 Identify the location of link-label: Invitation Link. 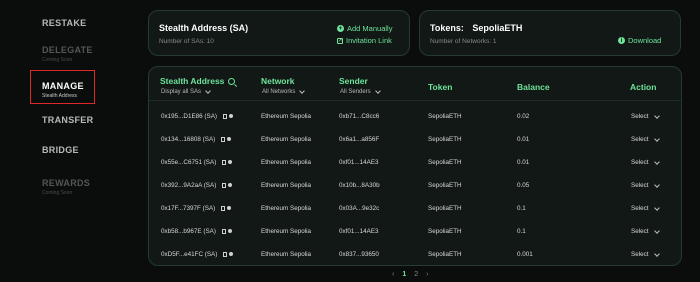
(369, 40).